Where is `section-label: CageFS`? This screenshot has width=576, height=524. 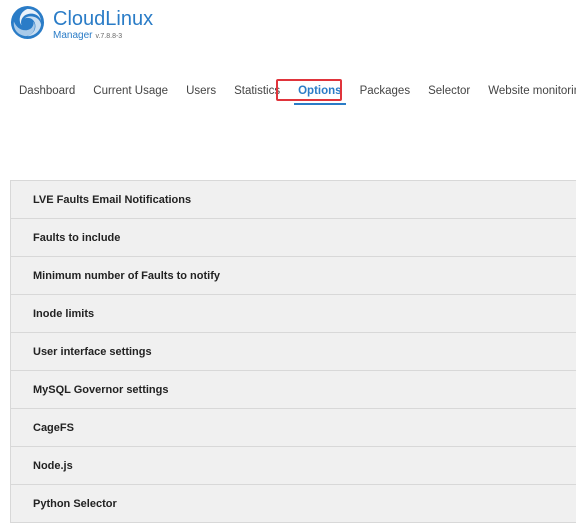
section-label: CageFS is located at coordinates (53, 427).